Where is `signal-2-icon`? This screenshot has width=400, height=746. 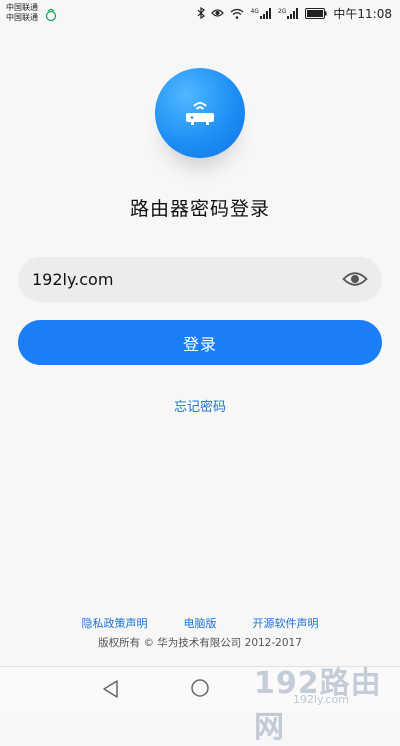 signal-2-icon is located at coordinates (293, 13).